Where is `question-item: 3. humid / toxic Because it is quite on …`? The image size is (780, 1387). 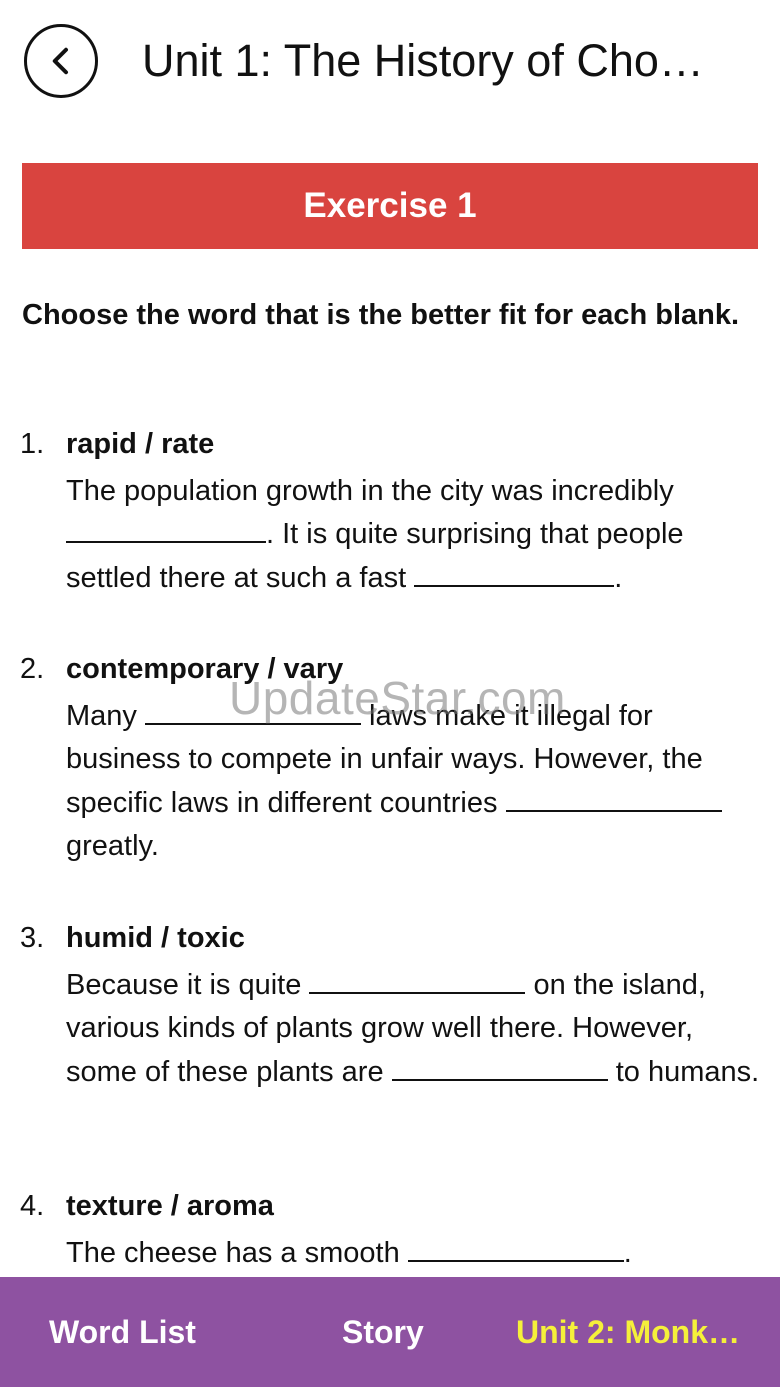 question-item: 3. humid / toxic Because it is quite on … is located at coordinates (392, 1005).